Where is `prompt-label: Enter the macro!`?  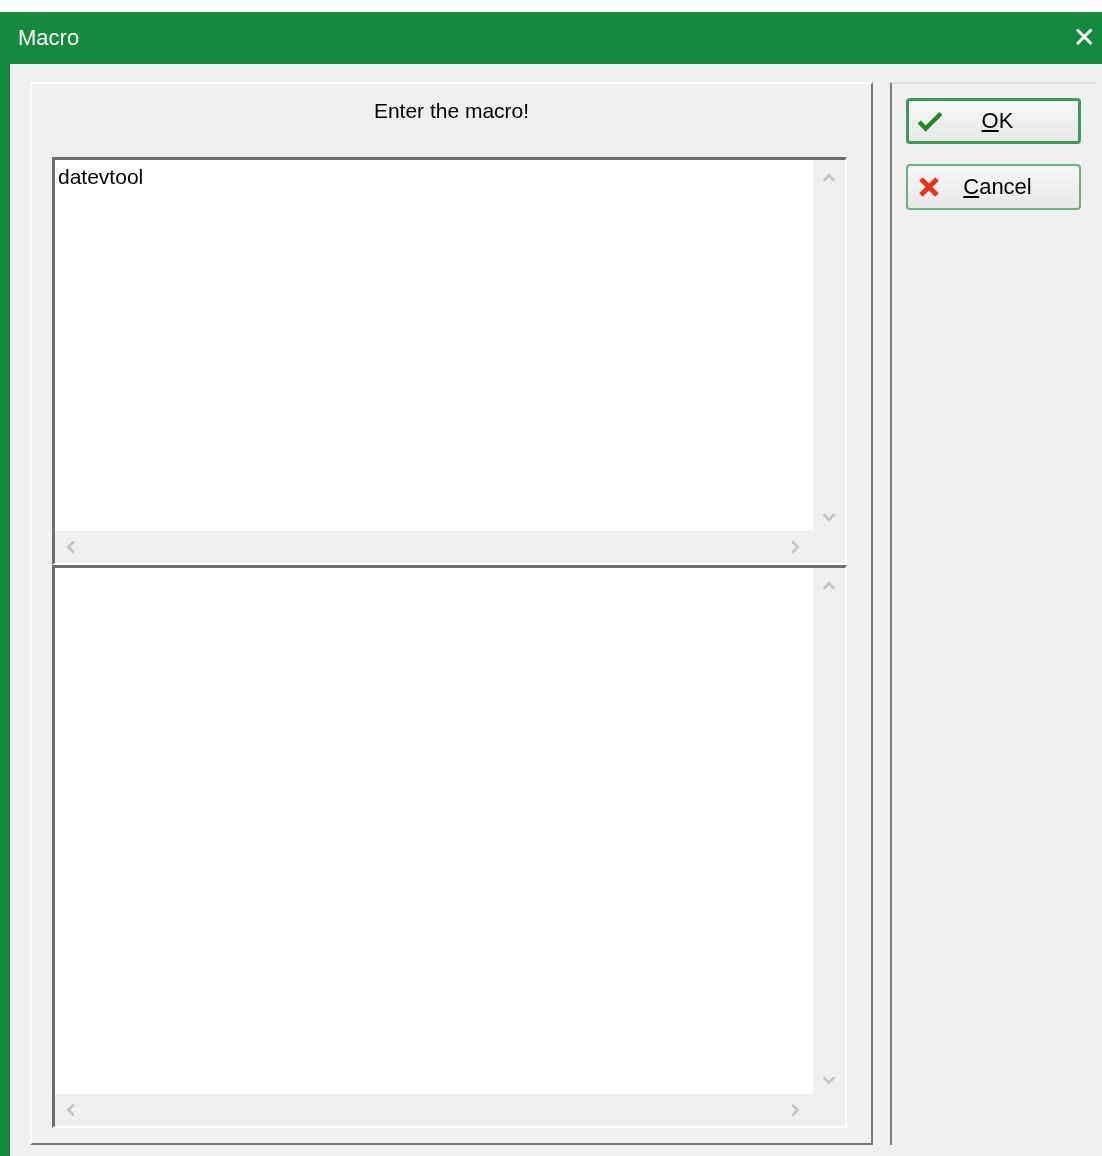 prompt-label: Enter the macro! is located at coordinates (451, 111).